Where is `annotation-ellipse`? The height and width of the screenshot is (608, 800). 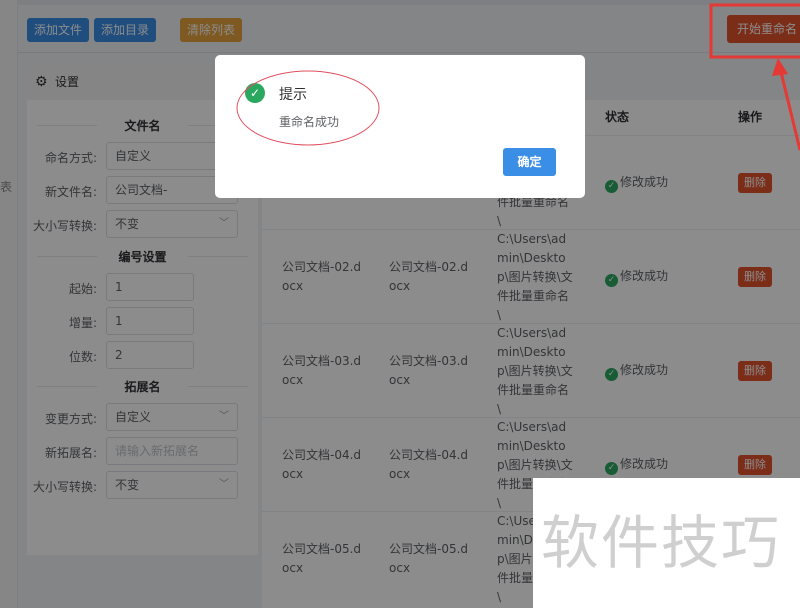
annotation-ellipse is located at coordinates (308, 108).